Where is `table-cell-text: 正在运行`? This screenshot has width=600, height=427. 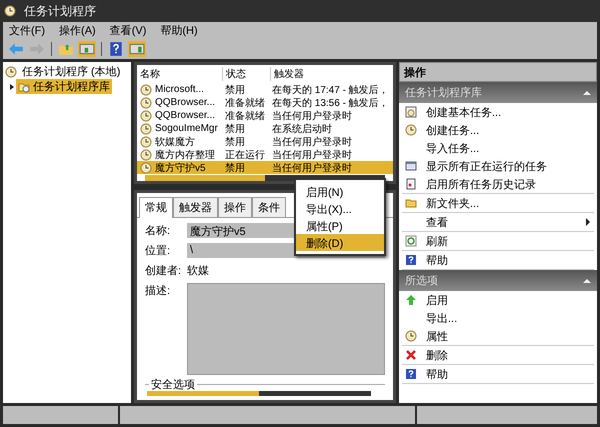
table-cell-text: 正在运行 is located at coordinates (245, 155).